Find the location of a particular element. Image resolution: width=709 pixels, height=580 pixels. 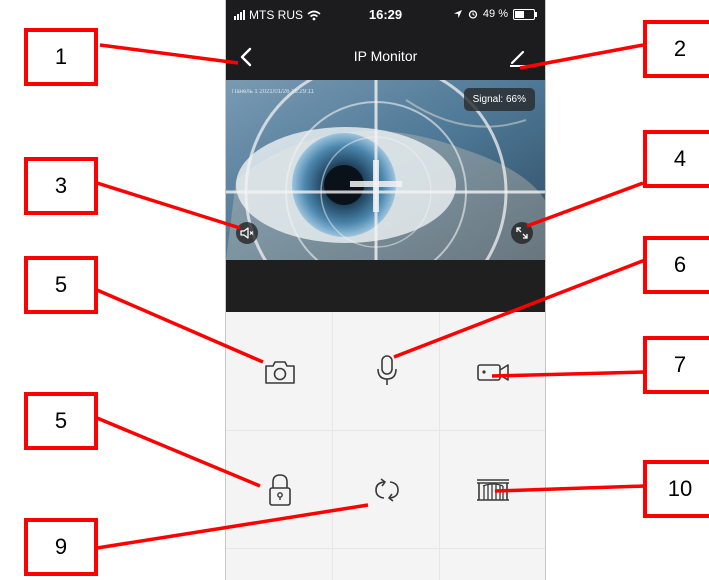

callout-3: 3 is located at coordinates (61, 186).